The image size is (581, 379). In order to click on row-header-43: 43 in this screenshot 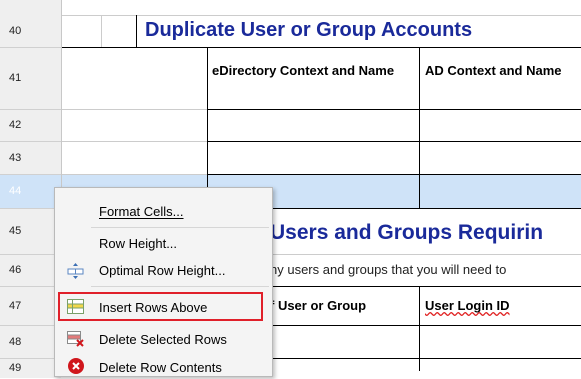, I will do `click(30, 157)`.